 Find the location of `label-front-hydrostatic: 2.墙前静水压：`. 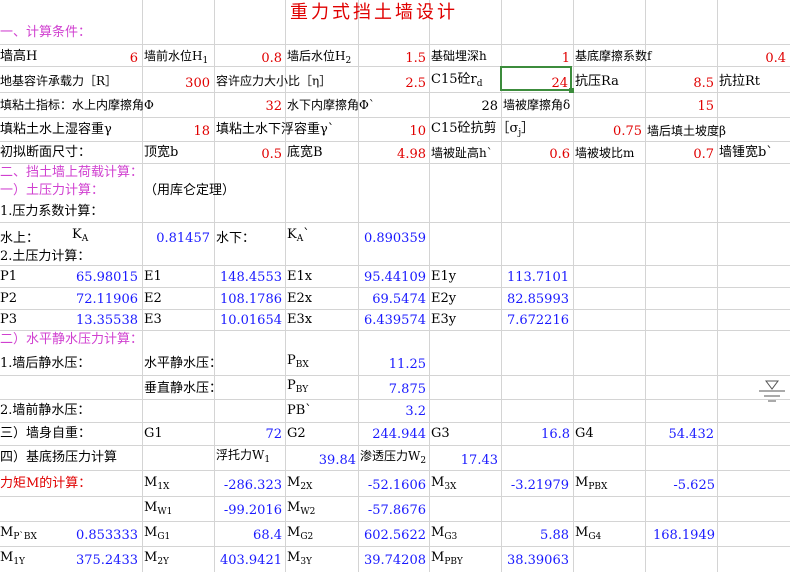

label-front-hydrostatic: 2.墙前静水压： is located at coordinates (45, 410).